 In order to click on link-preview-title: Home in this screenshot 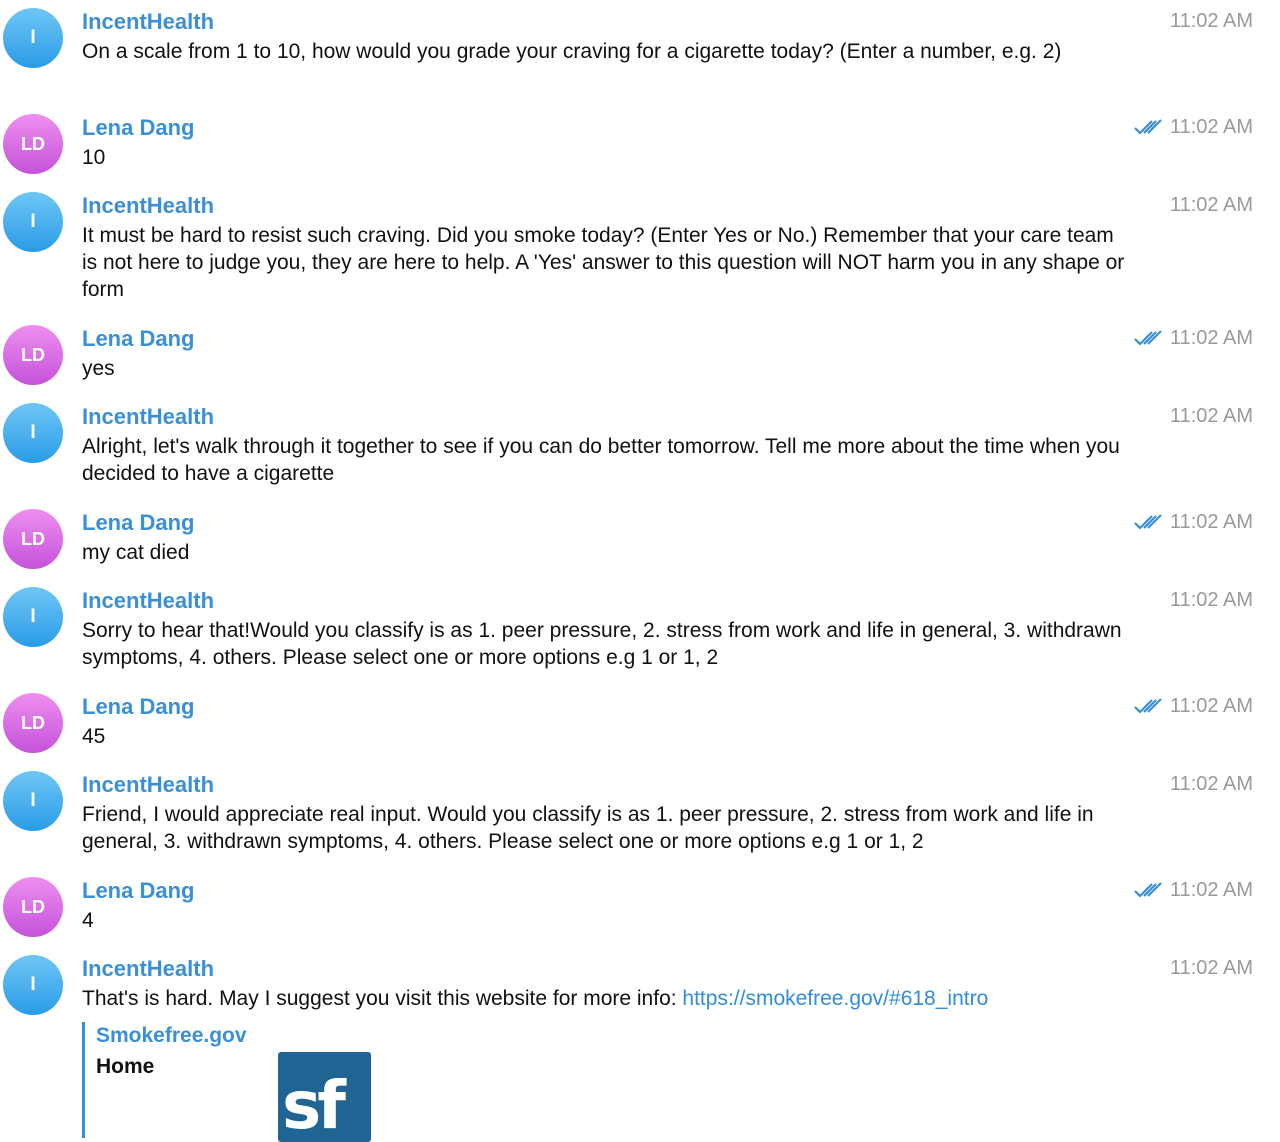, I will do `click(125, 1066)`.